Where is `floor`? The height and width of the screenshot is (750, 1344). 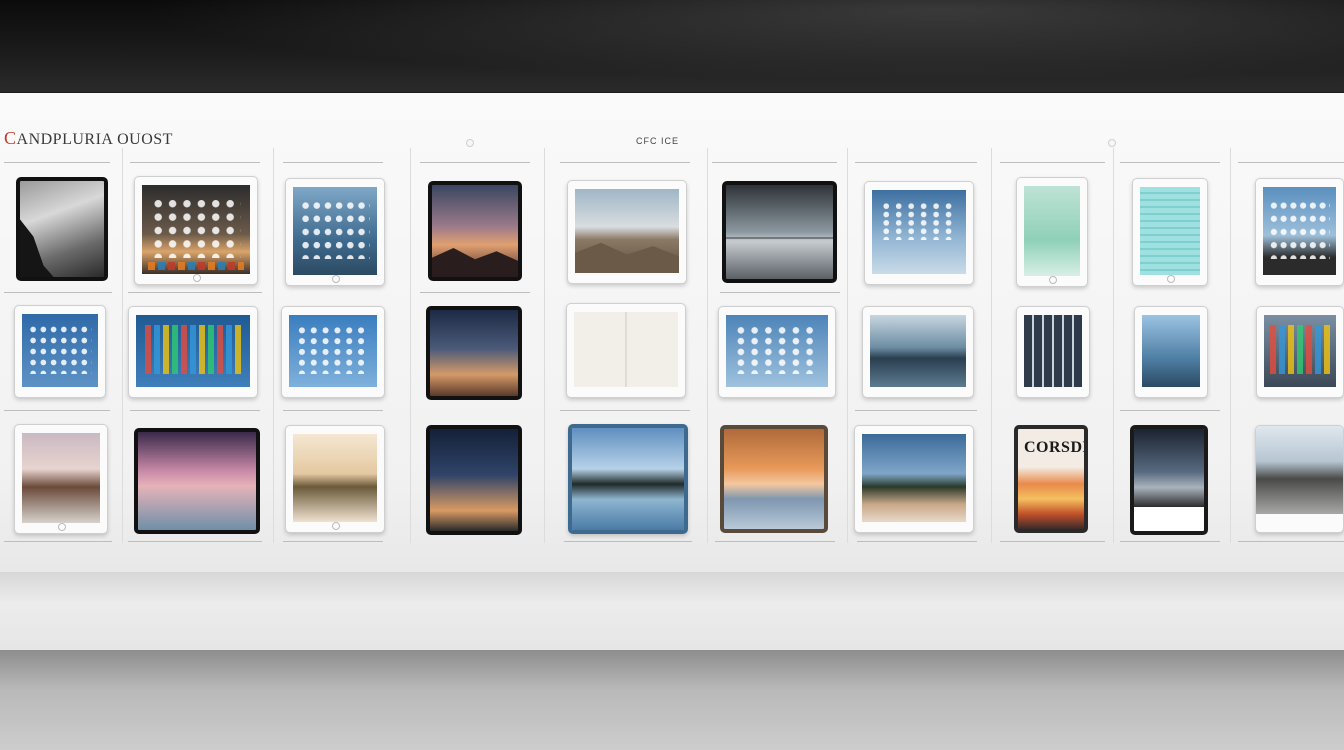 floor is located at coordinates (672, 700).